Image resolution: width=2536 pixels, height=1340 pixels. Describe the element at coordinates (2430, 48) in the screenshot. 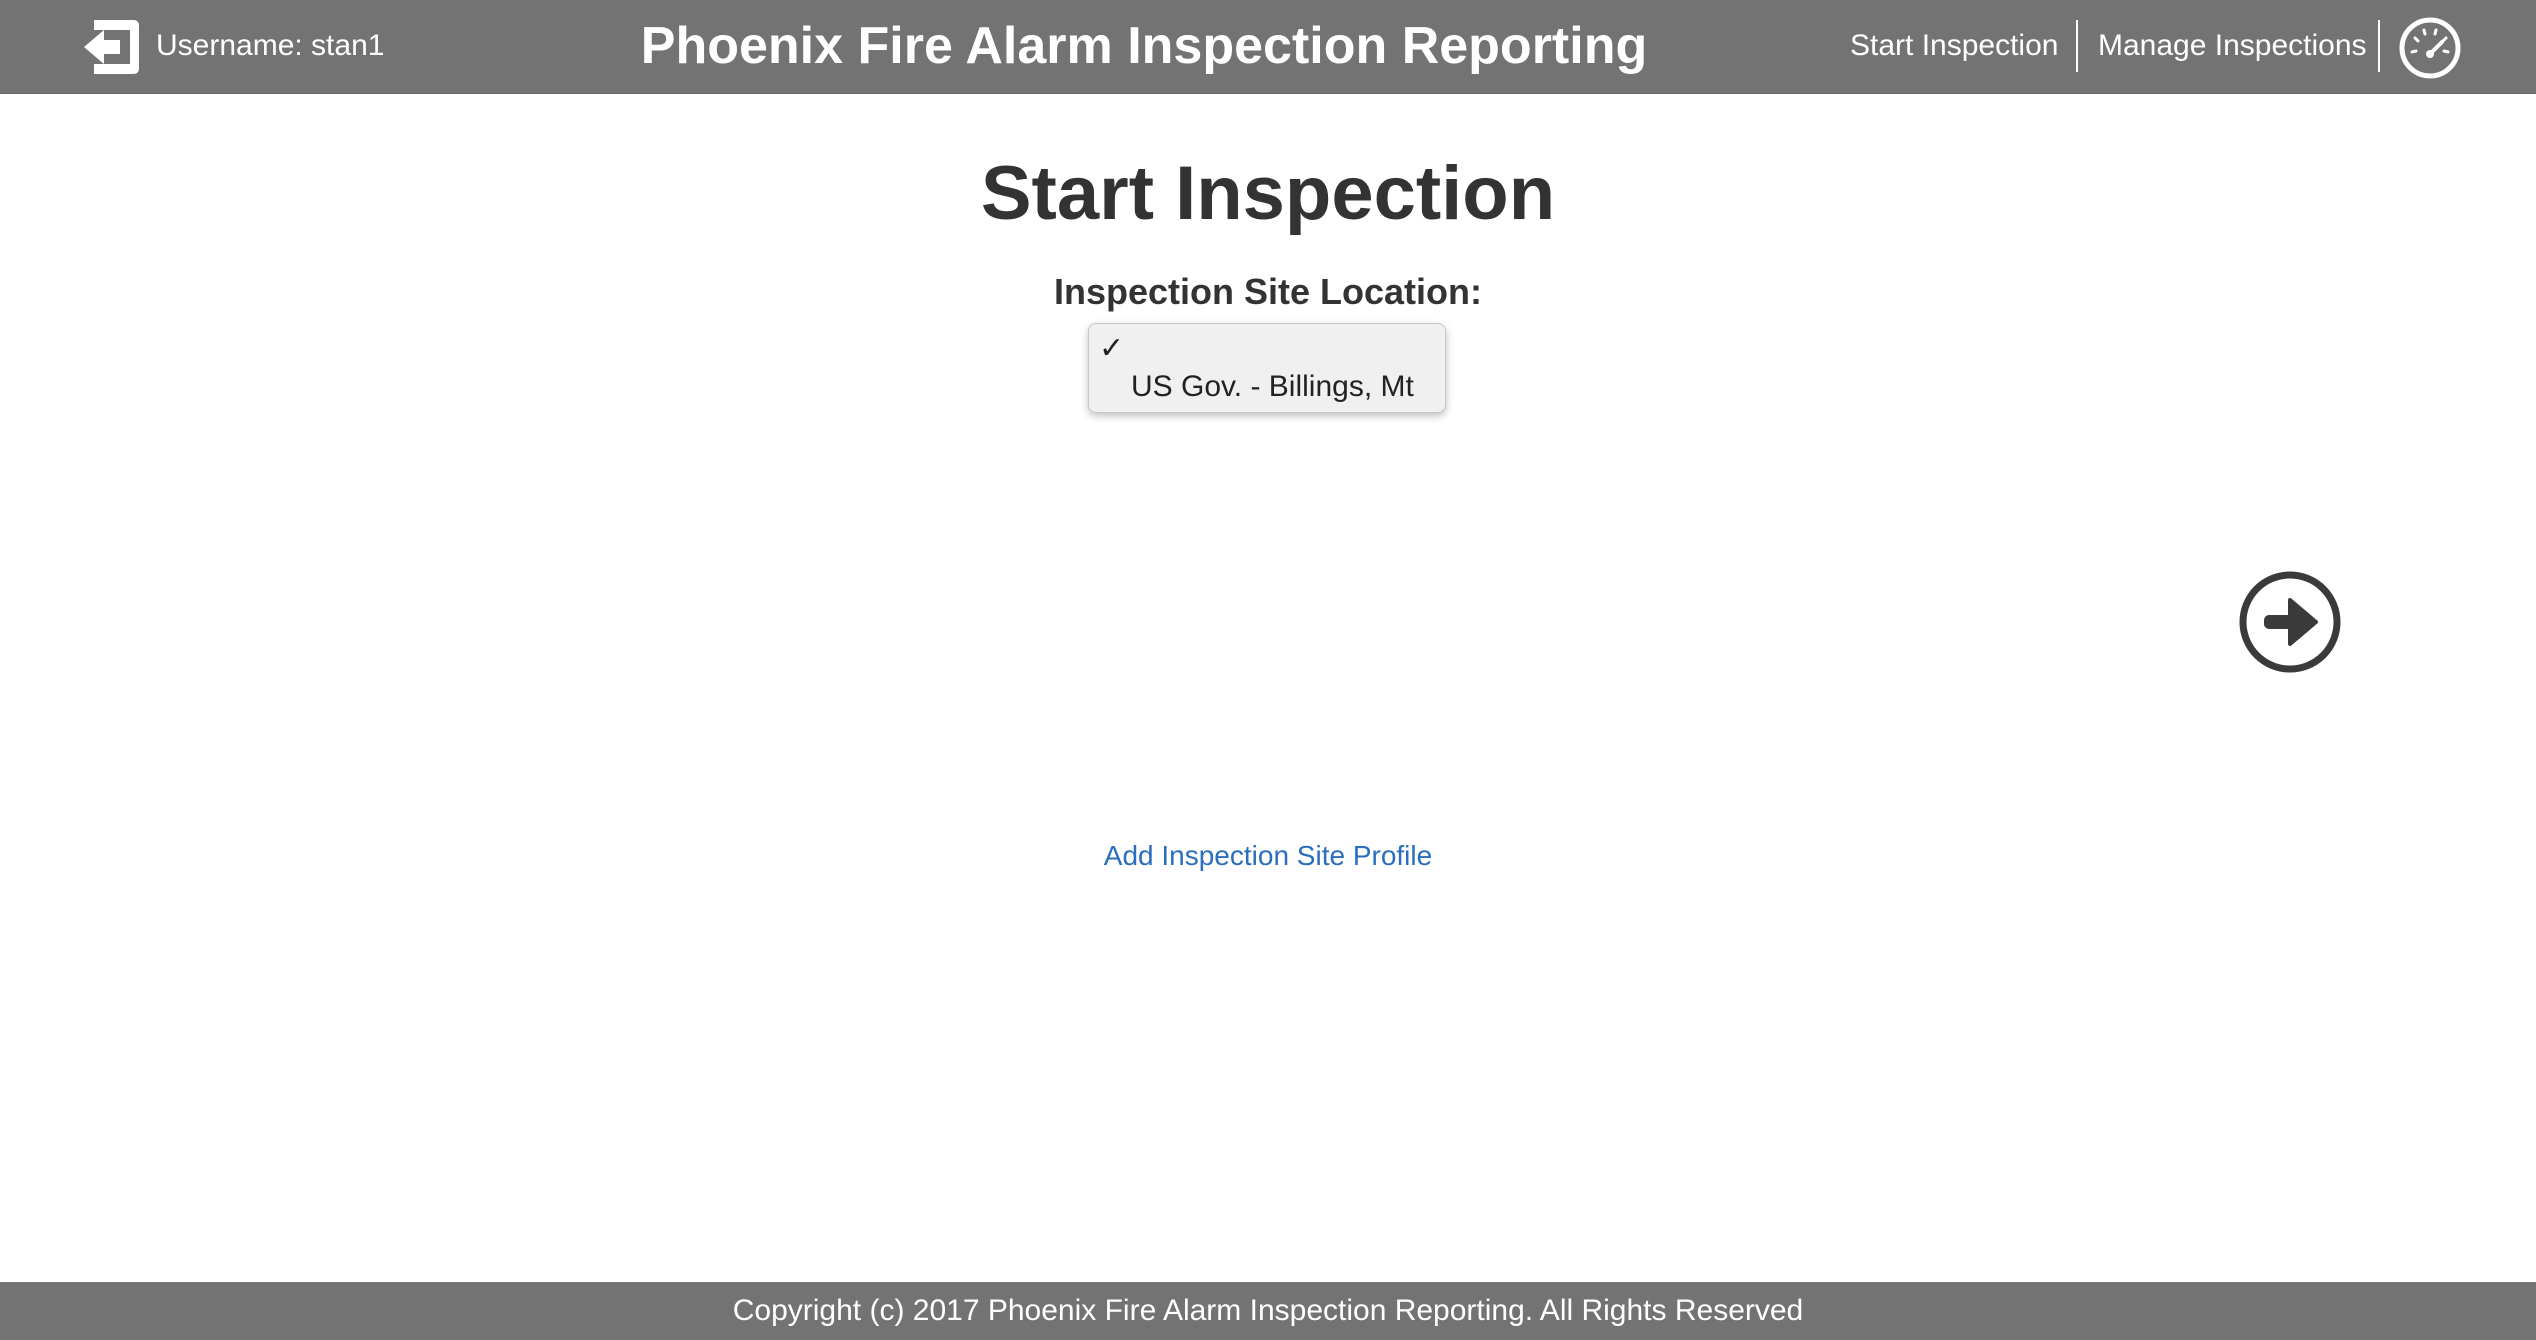

I see `dashboard-speedometer-icon` at that location.